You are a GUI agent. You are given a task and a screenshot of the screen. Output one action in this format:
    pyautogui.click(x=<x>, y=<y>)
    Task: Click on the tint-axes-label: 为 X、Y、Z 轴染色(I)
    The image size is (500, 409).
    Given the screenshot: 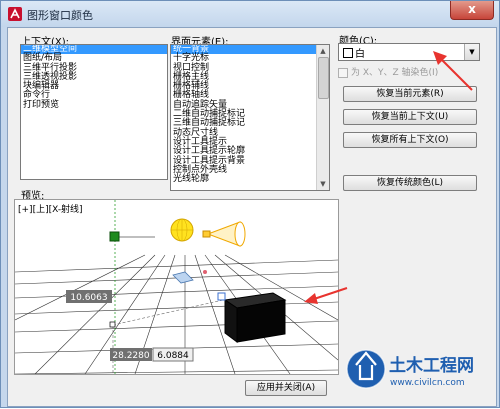 What is the action you would take?
    pyautogui.click(x=395, y=73)
    